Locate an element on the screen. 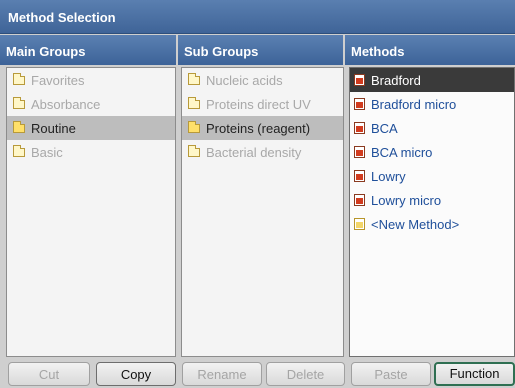 Image resolution: width=515 pixels, height=388 pixels. delete-button: Delete is located at coordinates (305, 374).